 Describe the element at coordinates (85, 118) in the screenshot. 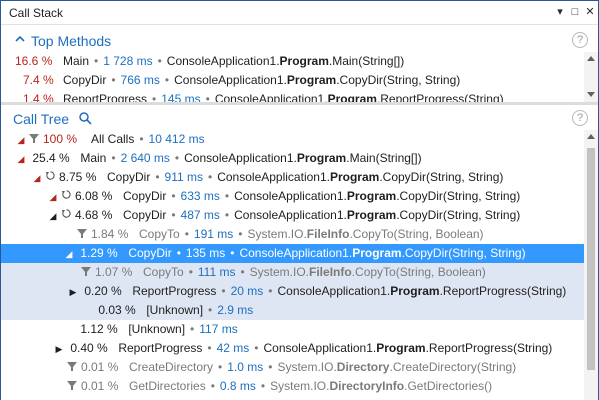

I see `search-icon` at that location.